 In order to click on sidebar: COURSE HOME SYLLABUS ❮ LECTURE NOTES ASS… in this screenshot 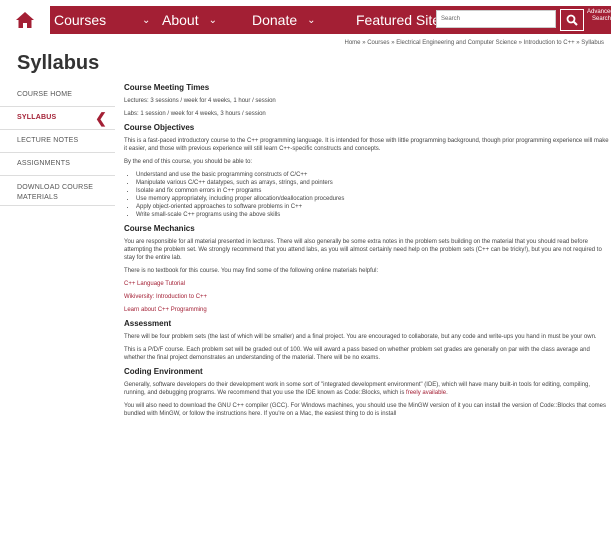, I will do `click(57, 145)`.